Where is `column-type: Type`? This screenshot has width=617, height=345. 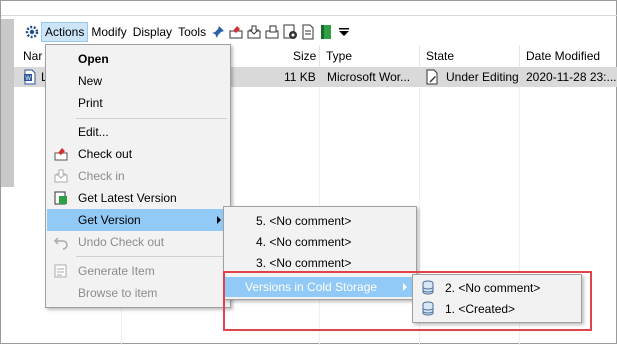 column-type: Type is located at coordinates (339, 56).